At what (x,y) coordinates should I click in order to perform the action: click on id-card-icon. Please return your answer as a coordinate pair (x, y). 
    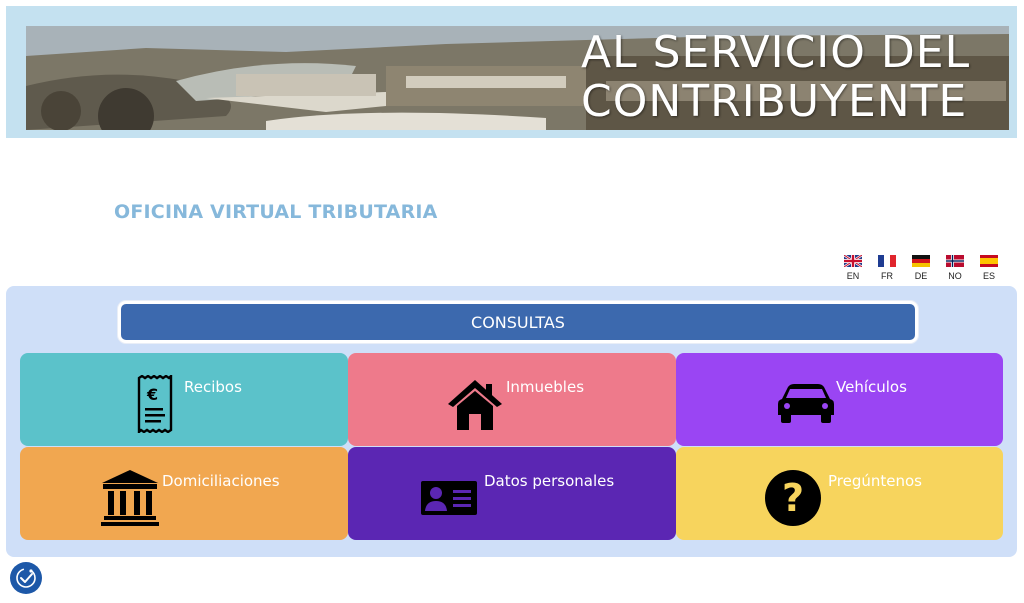
    Looking at the image, I should click on (449, 498).